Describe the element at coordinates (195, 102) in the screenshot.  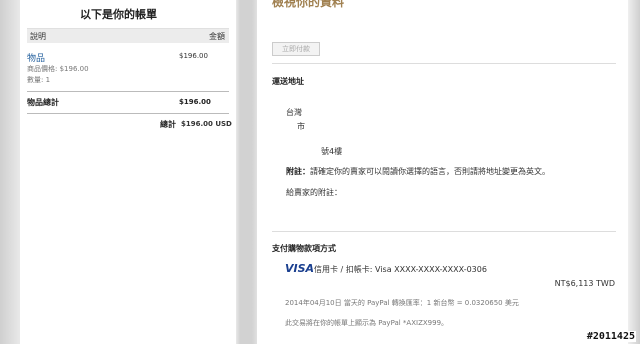
I see `subtotal-value: $196.00` at that location.